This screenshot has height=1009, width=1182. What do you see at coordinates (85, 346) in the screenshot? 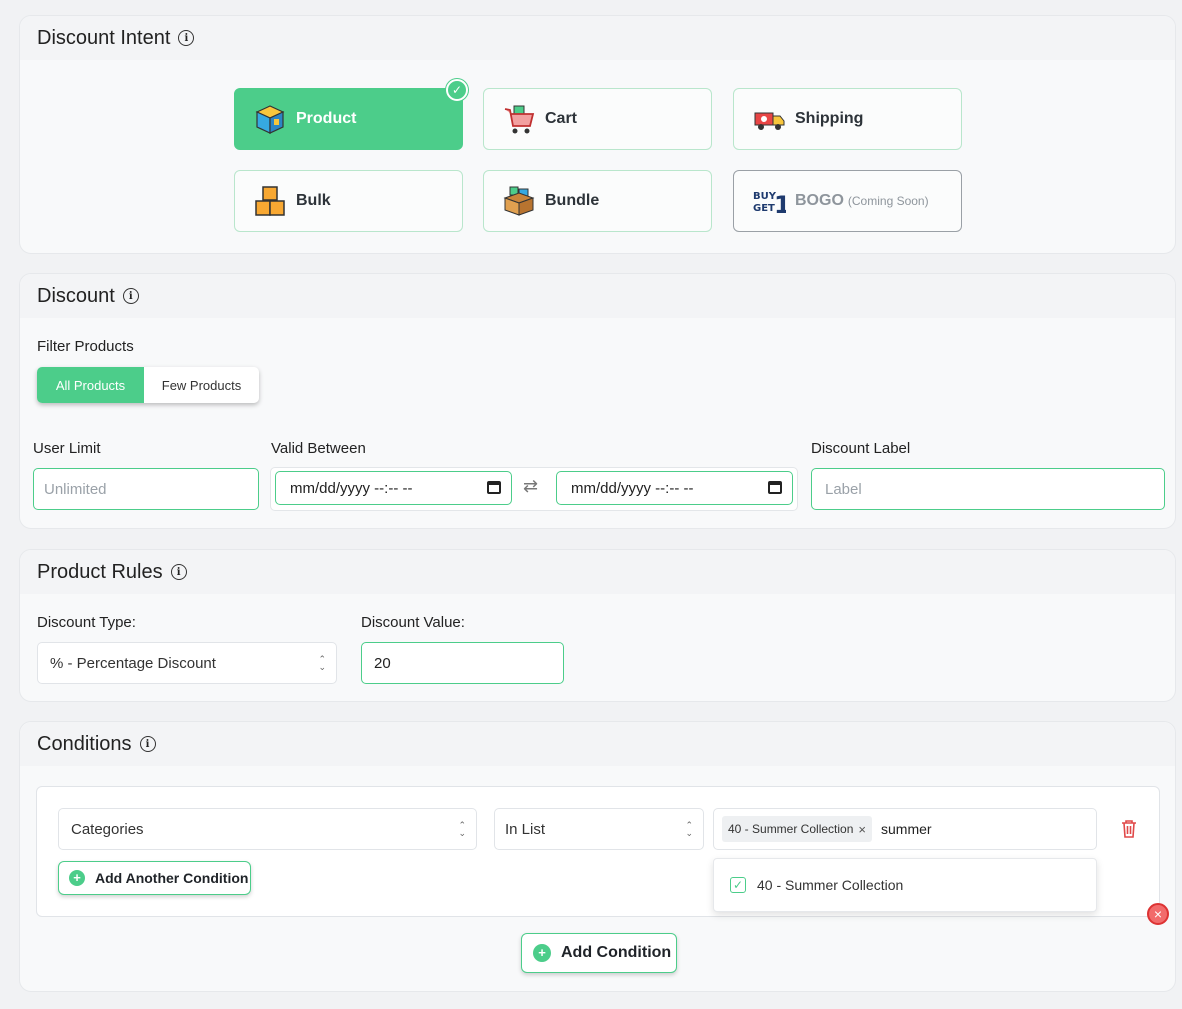
I see `filter-products-label: Filter Products` at bounding box center [85, 346].